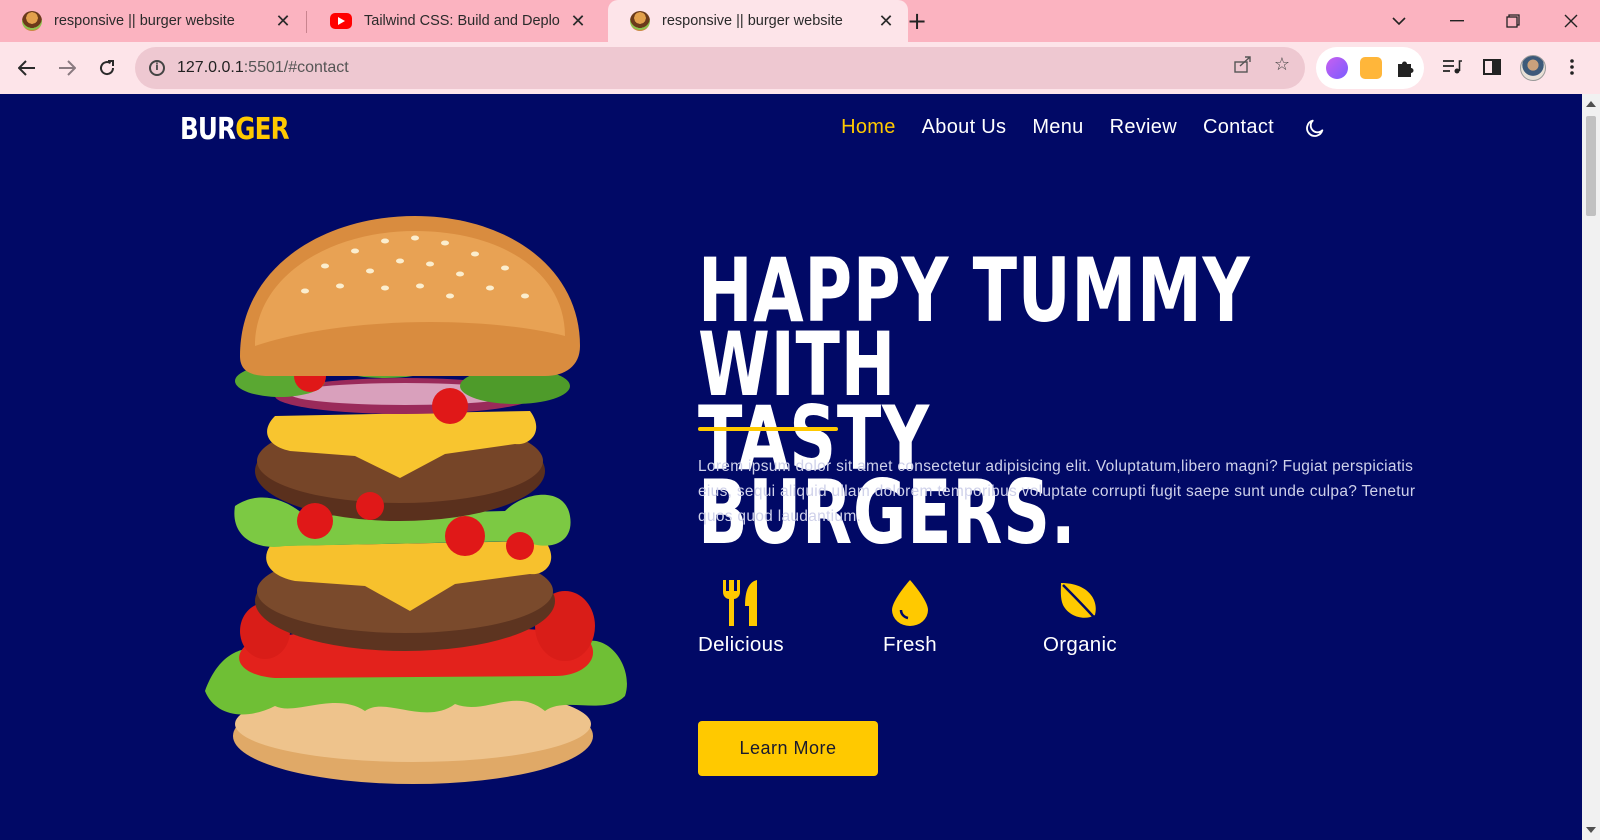 Image resolution: width=1600 pixels, height=840 pixels. What do you see at coordinates (107, 68) in the screenshot?
I see `reload-icon` at bounding box center [107, 68].